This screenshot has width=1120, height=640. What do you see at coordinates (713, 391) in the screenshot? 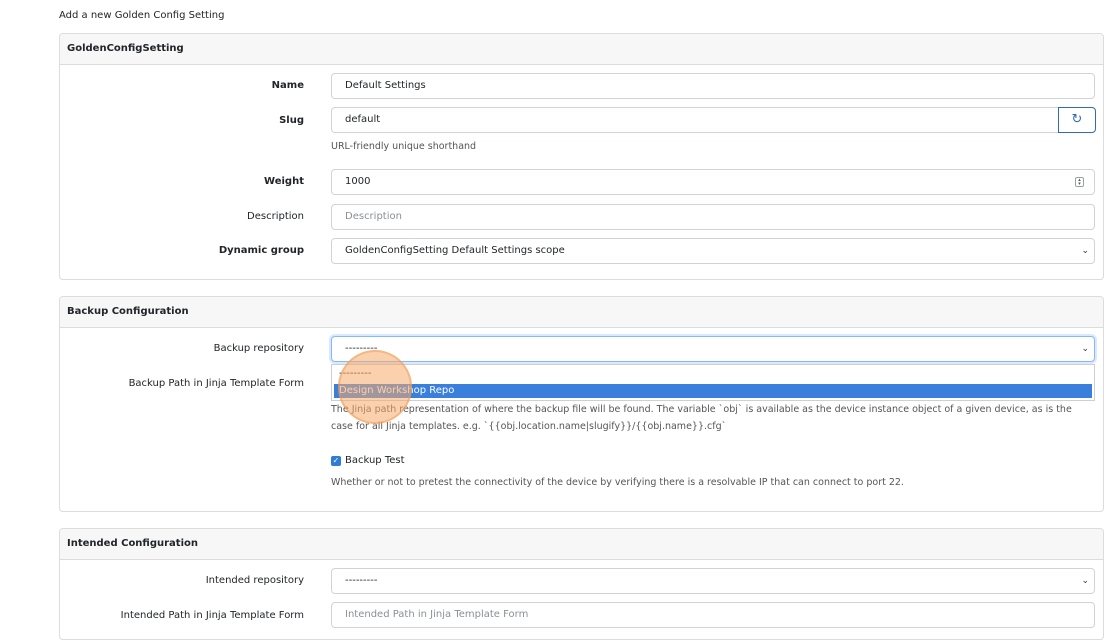
I see `dropdown-option-design-workshop-repo: Design Workshop Repo` at bounding box center [713, 391].